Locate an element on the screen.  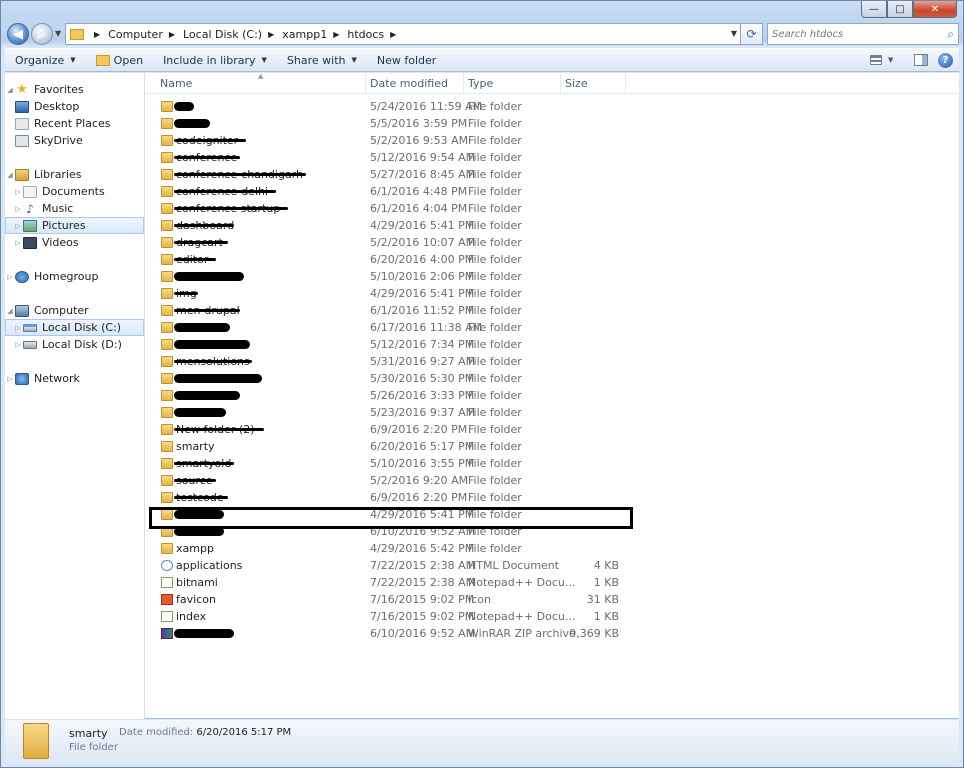
nav-libraries: ◢ Libraries is located at coordinates (74, 174).